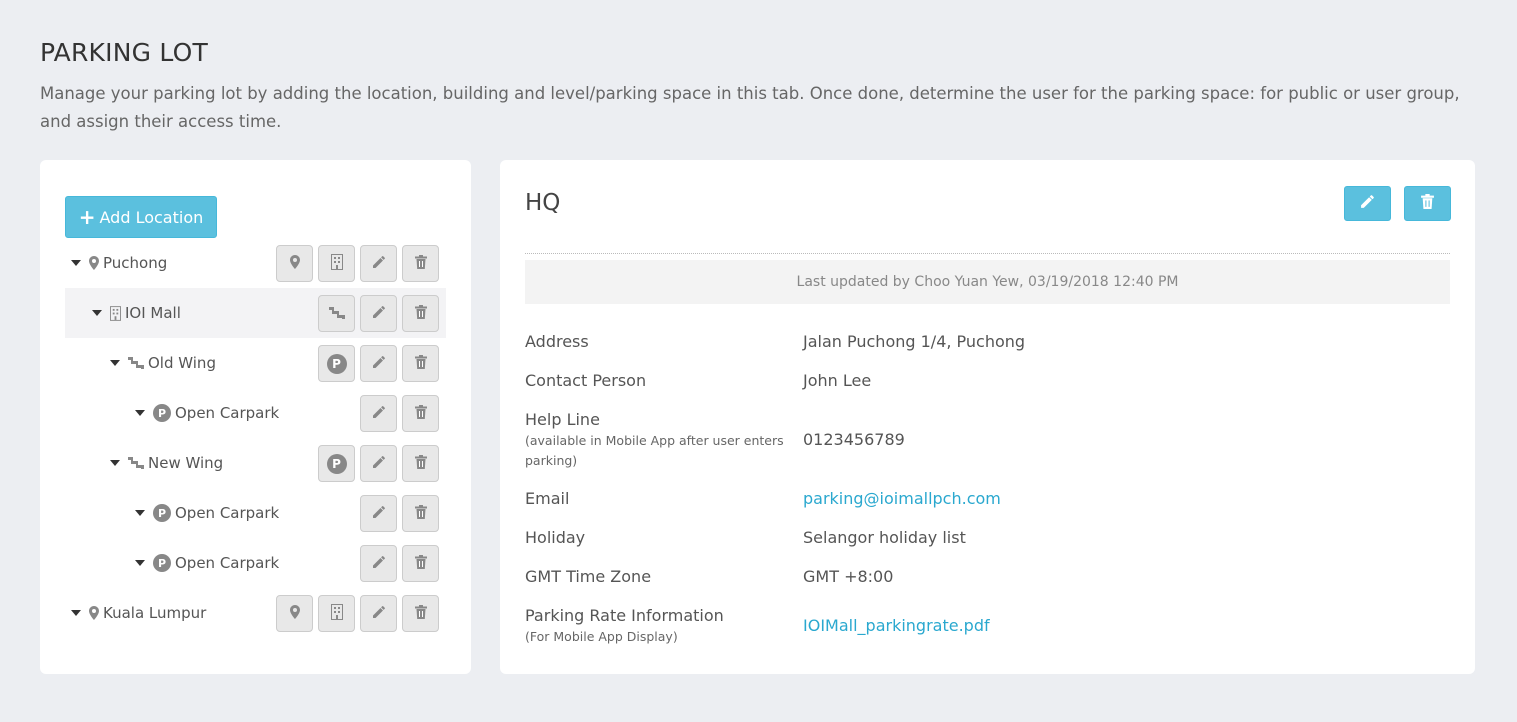 This screenshot has width=1517, height=722. Describe the element at coordinates (987, 253) in the screenshot. I see `divider` at that location.